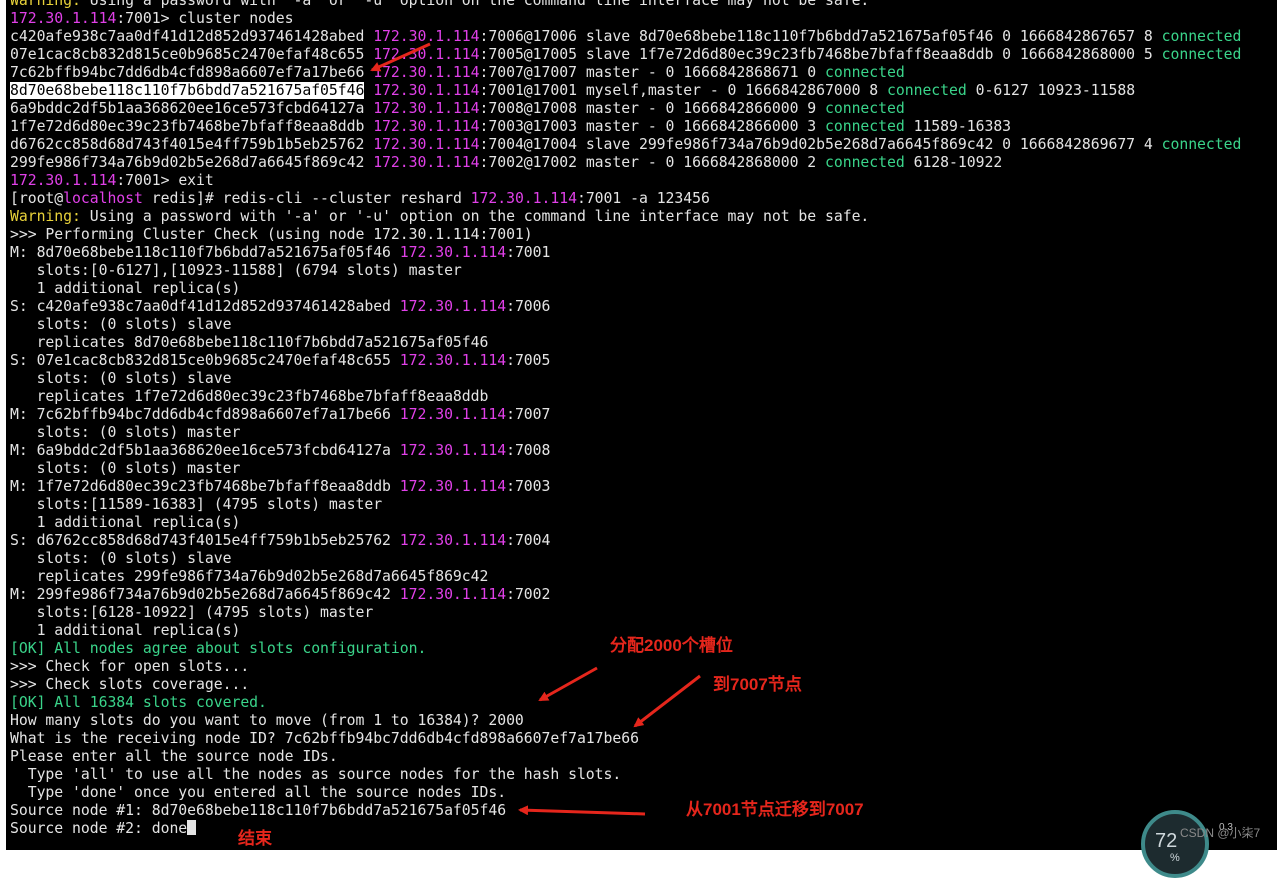 Image resolution: width=1277 pixels, height=878 pixels. Describe the element at coordinates (1220, 833) in the screenshot. I see `watermark: CSDN @小柒7` at that location.